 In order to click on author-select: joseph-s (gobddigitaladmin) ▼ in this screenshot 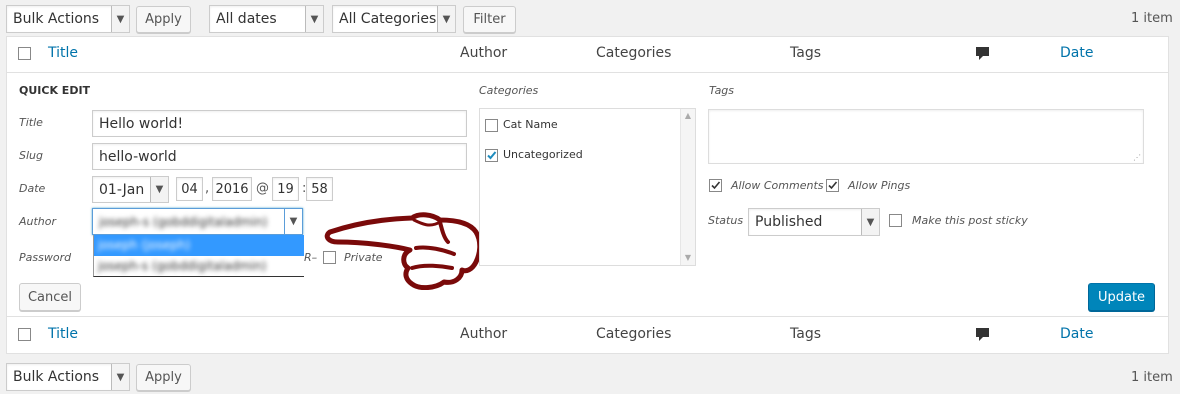, I will do `click(197, 221)`.